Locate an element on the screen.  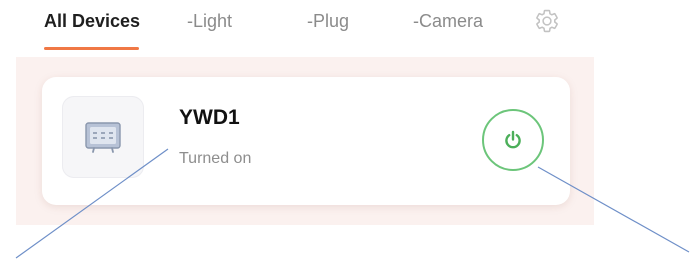
active-tab-indicator is located at coordinates (91, 48).